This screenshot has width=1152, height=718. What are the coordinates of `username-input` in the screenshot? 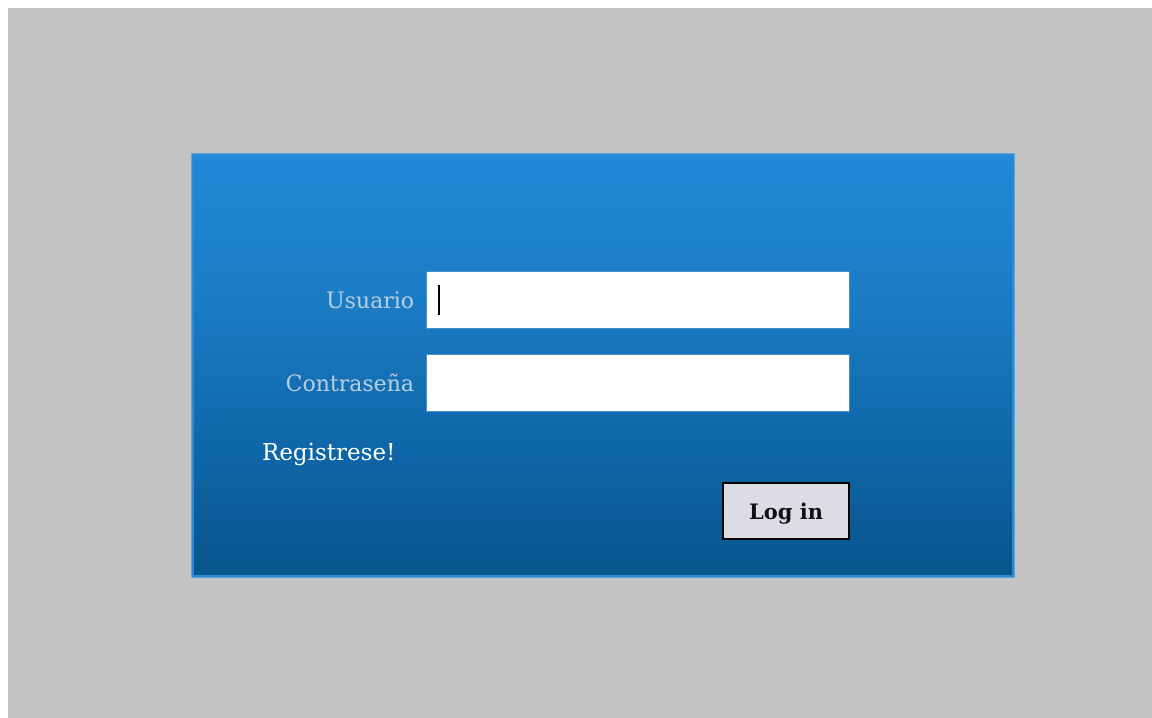 It's located at (638, 300).